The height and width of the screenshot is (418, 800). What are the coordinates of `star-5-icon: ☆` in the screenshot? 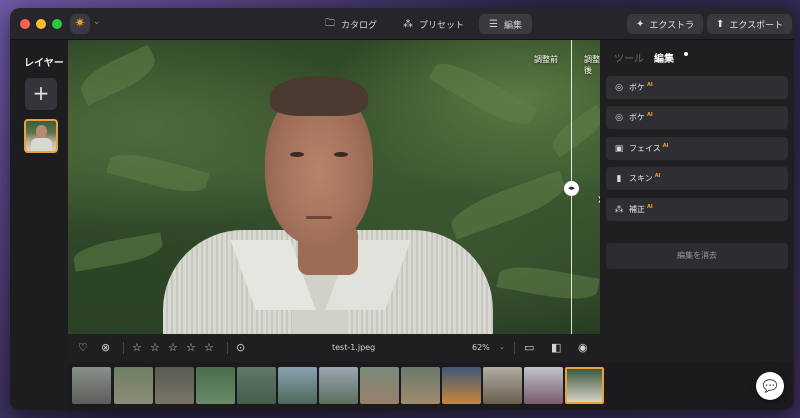 It's located at (209, 347).